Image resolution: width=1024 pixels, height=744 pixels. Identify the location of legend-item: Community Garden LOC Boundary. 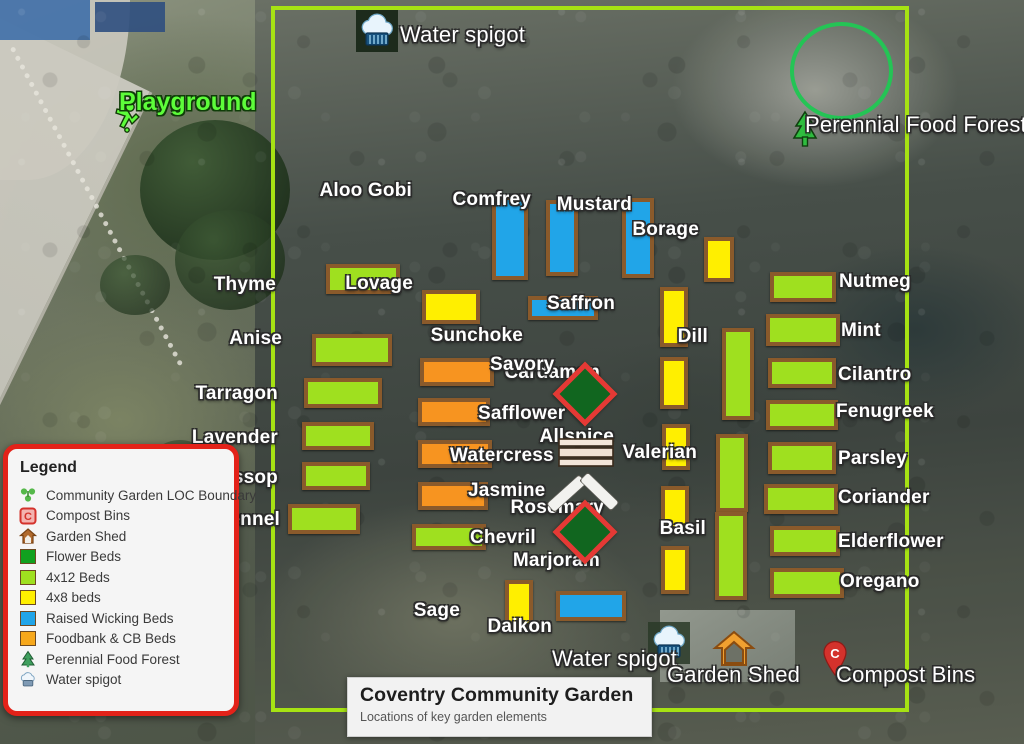
(137, 495).